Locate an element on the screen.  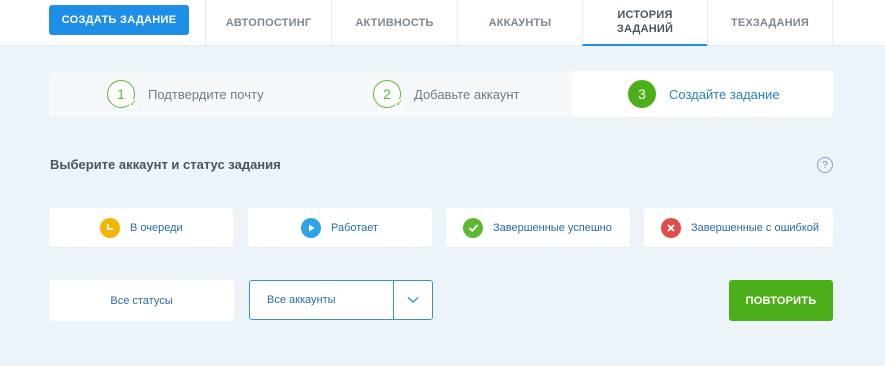
check-icon is located at coordinates (473, 227).